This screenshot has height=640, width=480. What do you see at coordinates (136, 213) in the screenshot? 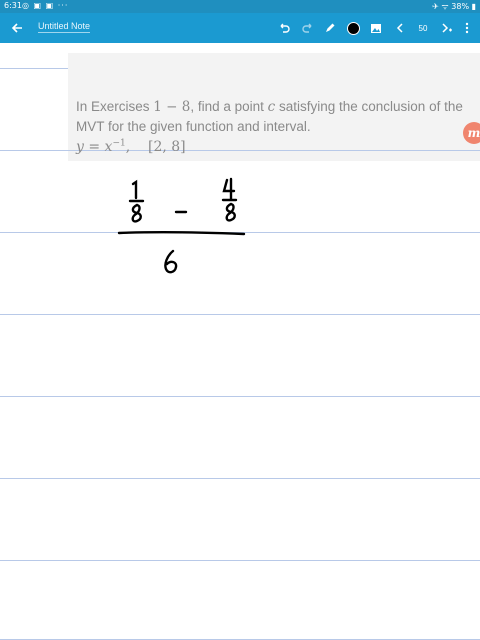
I see `ink-digit-8-left` at bounding box center [136, 213].